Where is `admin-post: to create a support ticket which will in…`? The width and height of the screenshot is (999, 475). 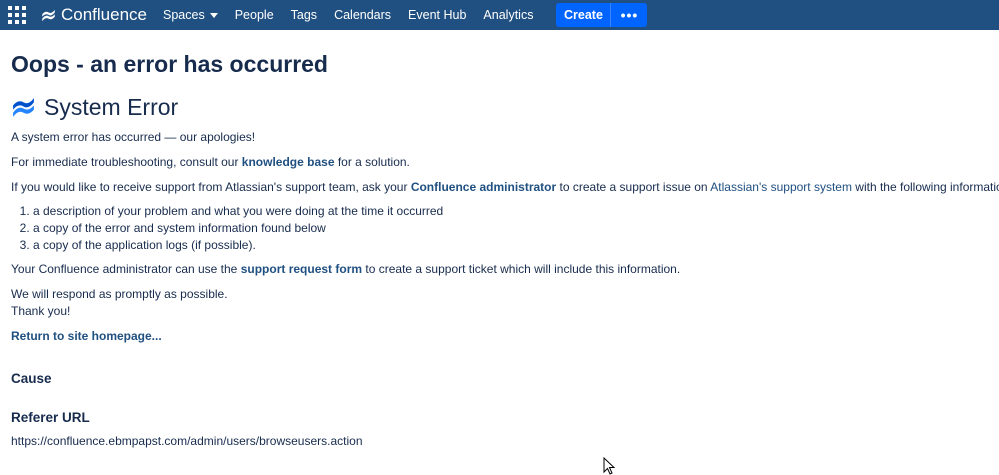 admin-post: to create a support ticket which will in… is located at coordinates (521, 269).